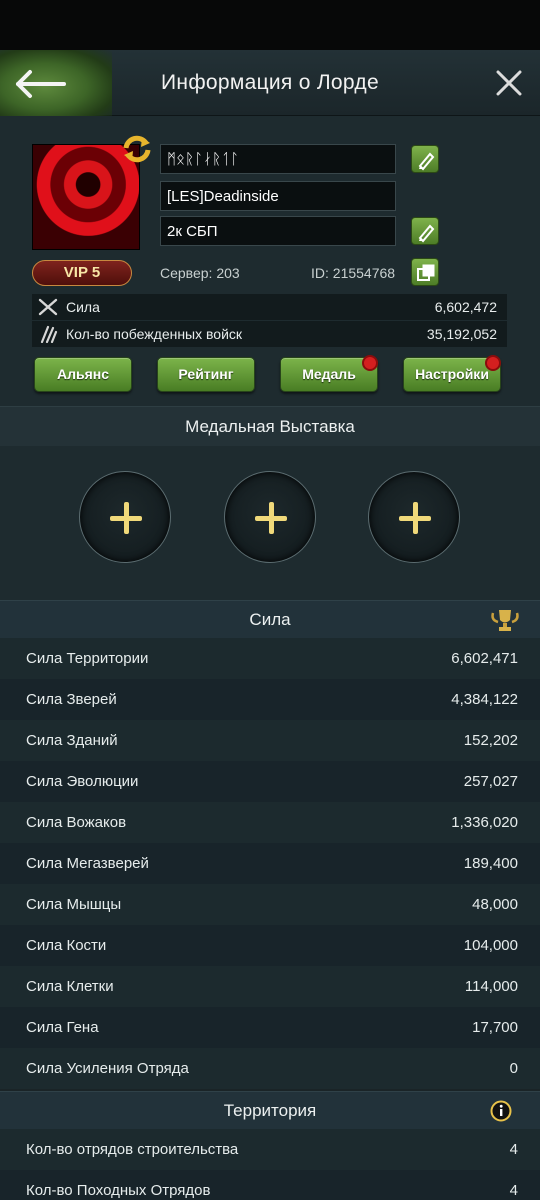 The width and height of the screenshot is (540, 1200). Describe the element at coordinates (501, 1111) in the screenshot. I see `info-icon` at that location.